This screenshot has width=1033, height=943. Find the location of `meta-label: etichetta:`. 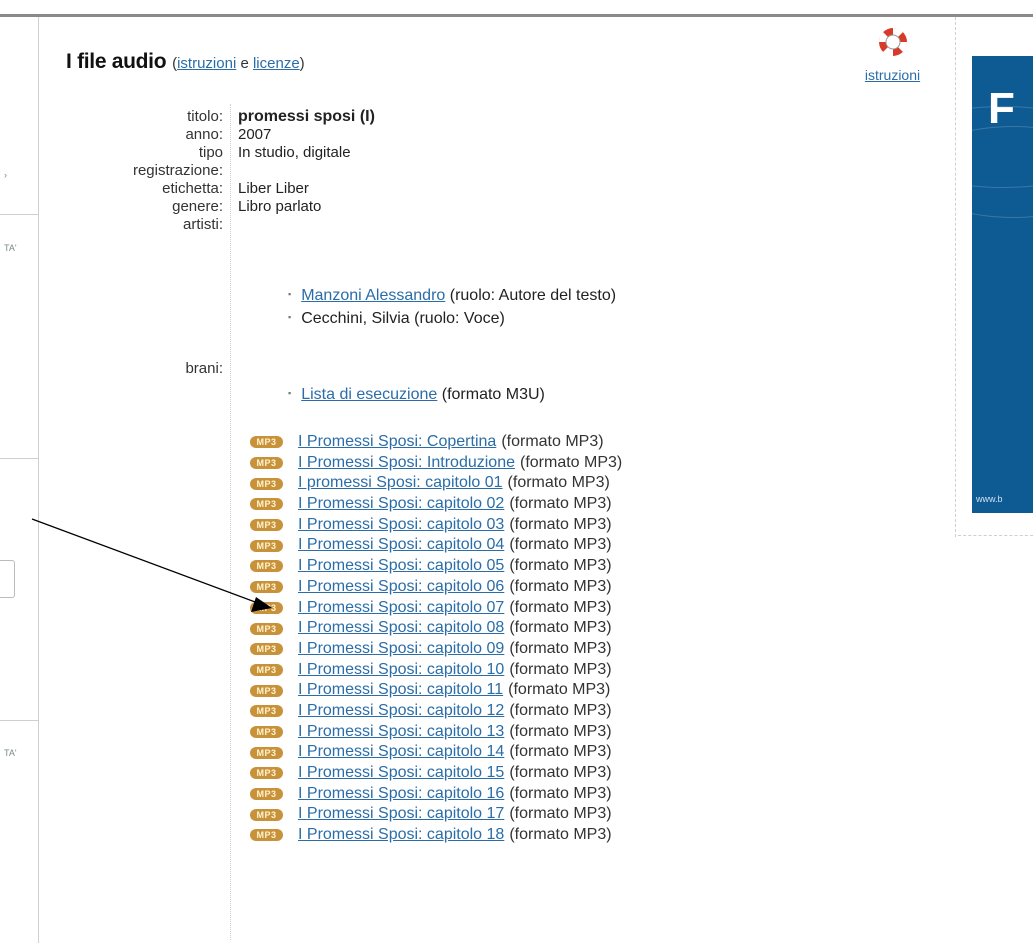

meta-label: etichetta: is located at coordinates (192, 188).